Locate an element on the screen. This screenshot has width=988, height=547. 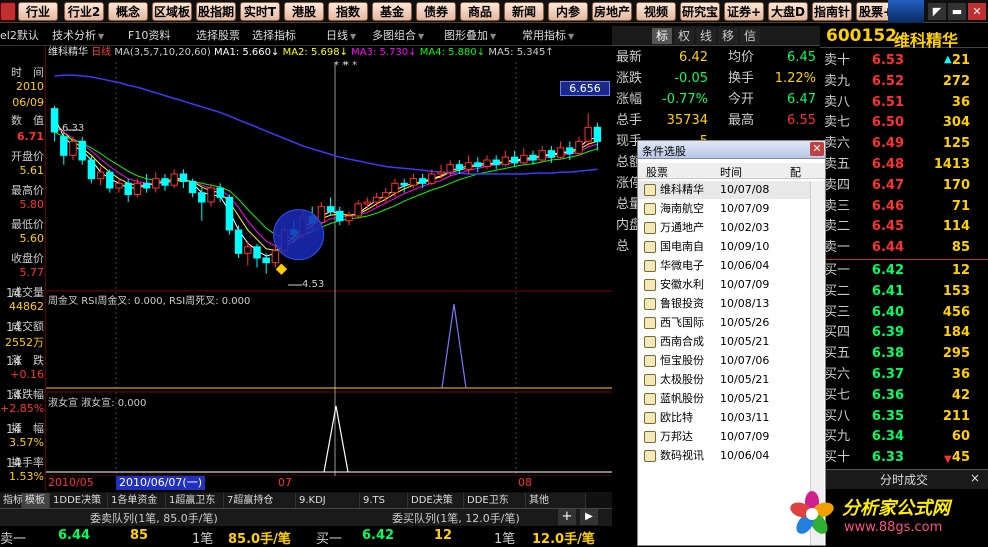
indicator-tab-0: 指标 is located at coordinates (11, 500).